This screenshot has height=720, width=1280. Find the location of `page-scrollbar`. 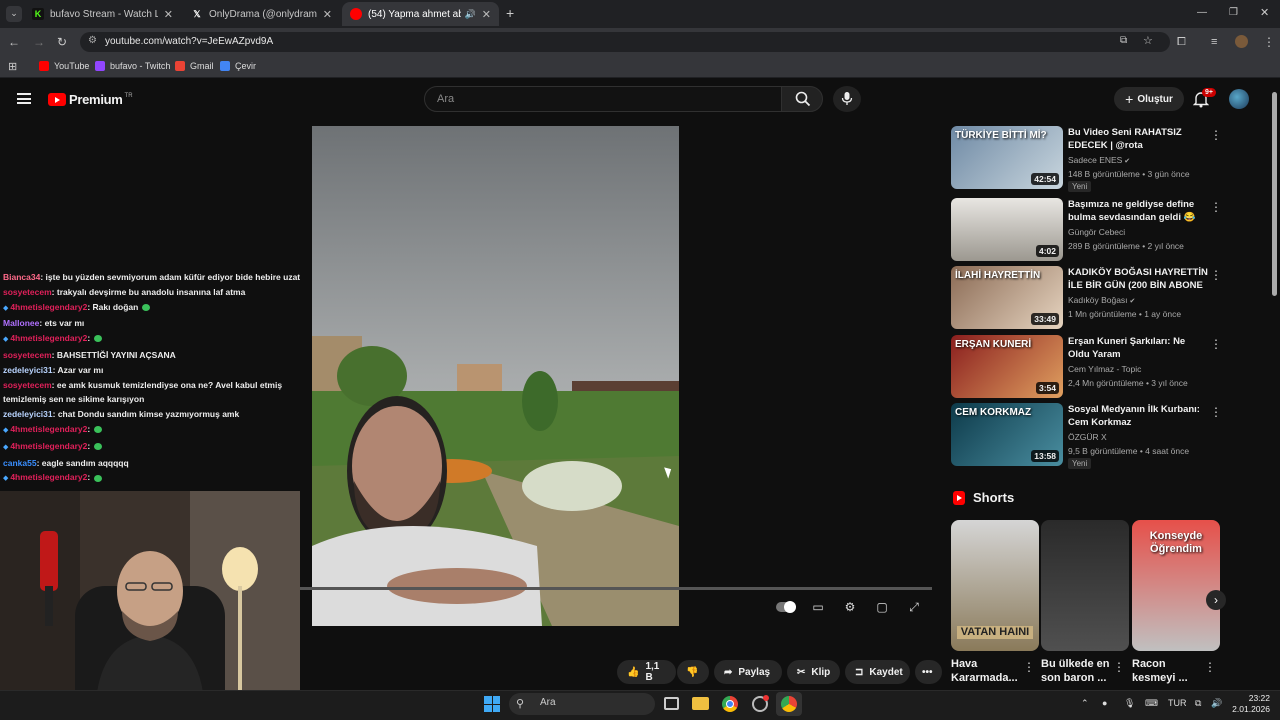

page-scrollbar is located at coordinates (1274, 194).